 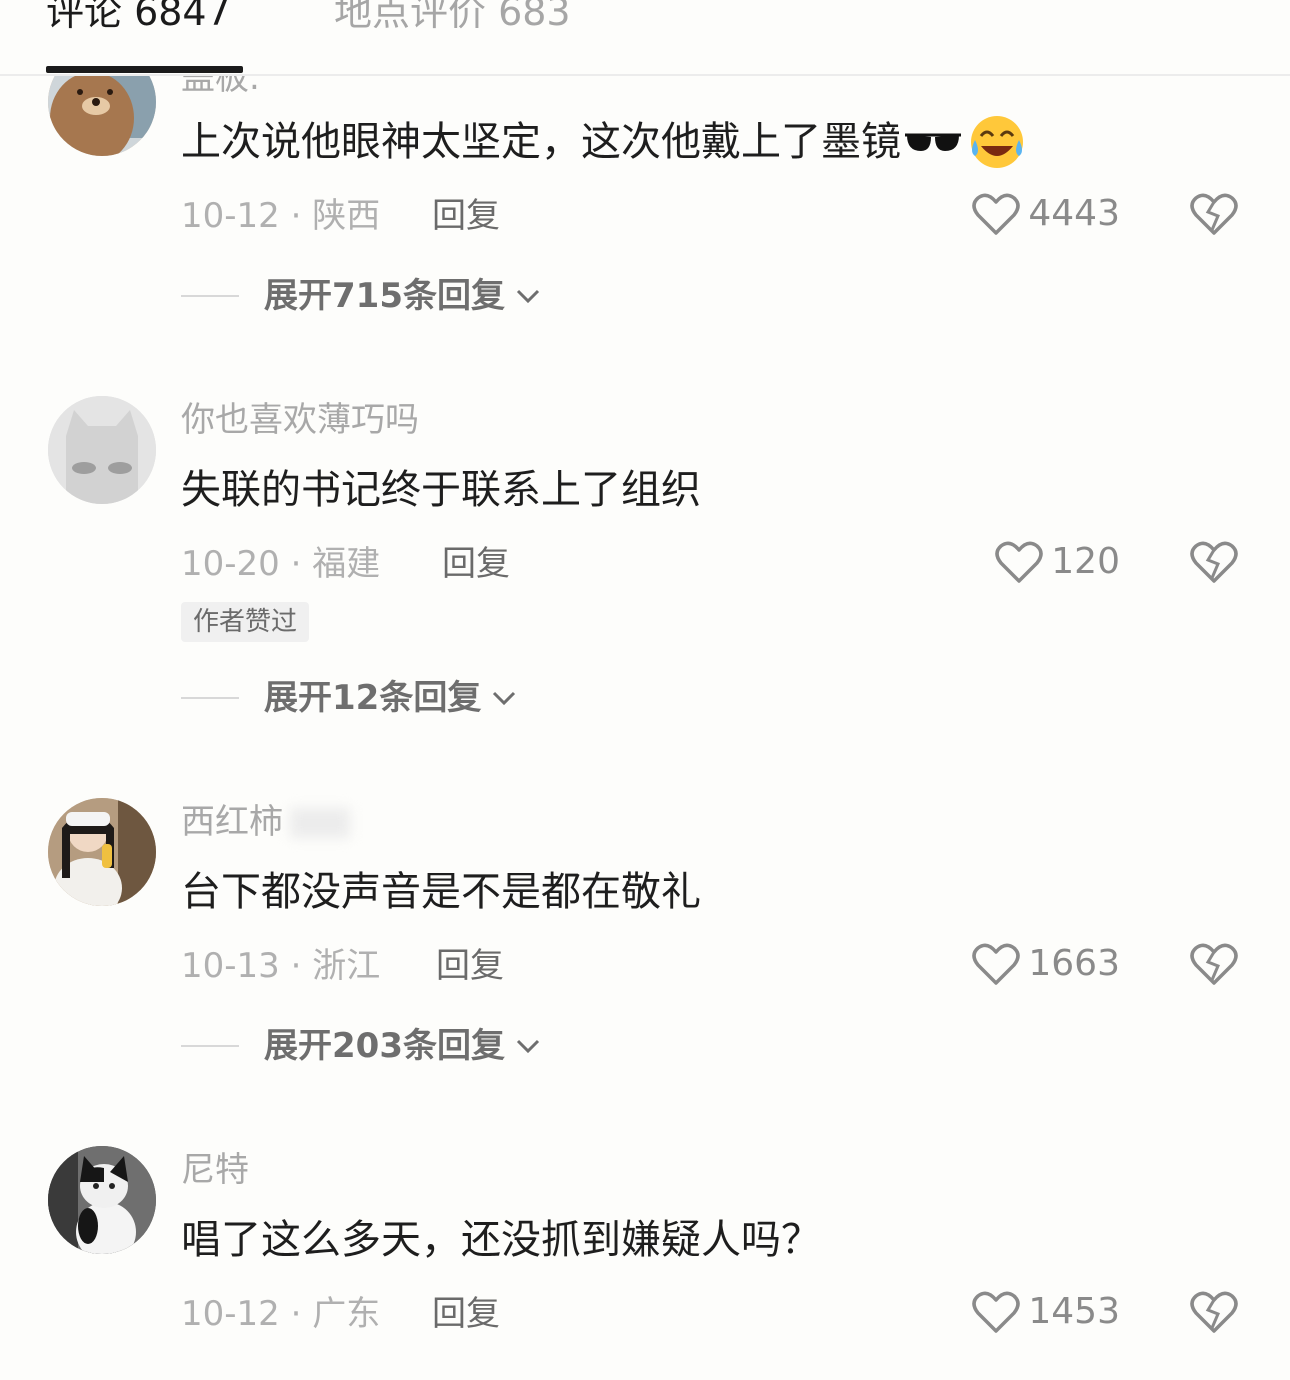 I want to click on like-count: 120, so click(x=1085, y=561).